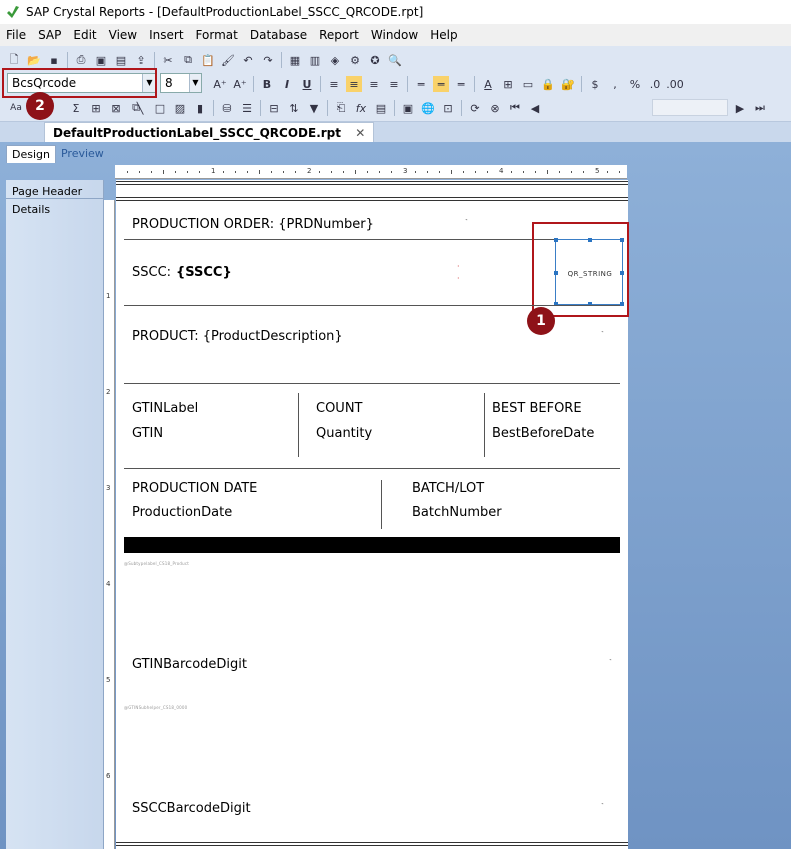 Image resolution: width=791 pixels, height=849 pixels. Describe the element at coordinates (528, 84) in the screenshot. I see `suppress-icon: ▭` at that location.